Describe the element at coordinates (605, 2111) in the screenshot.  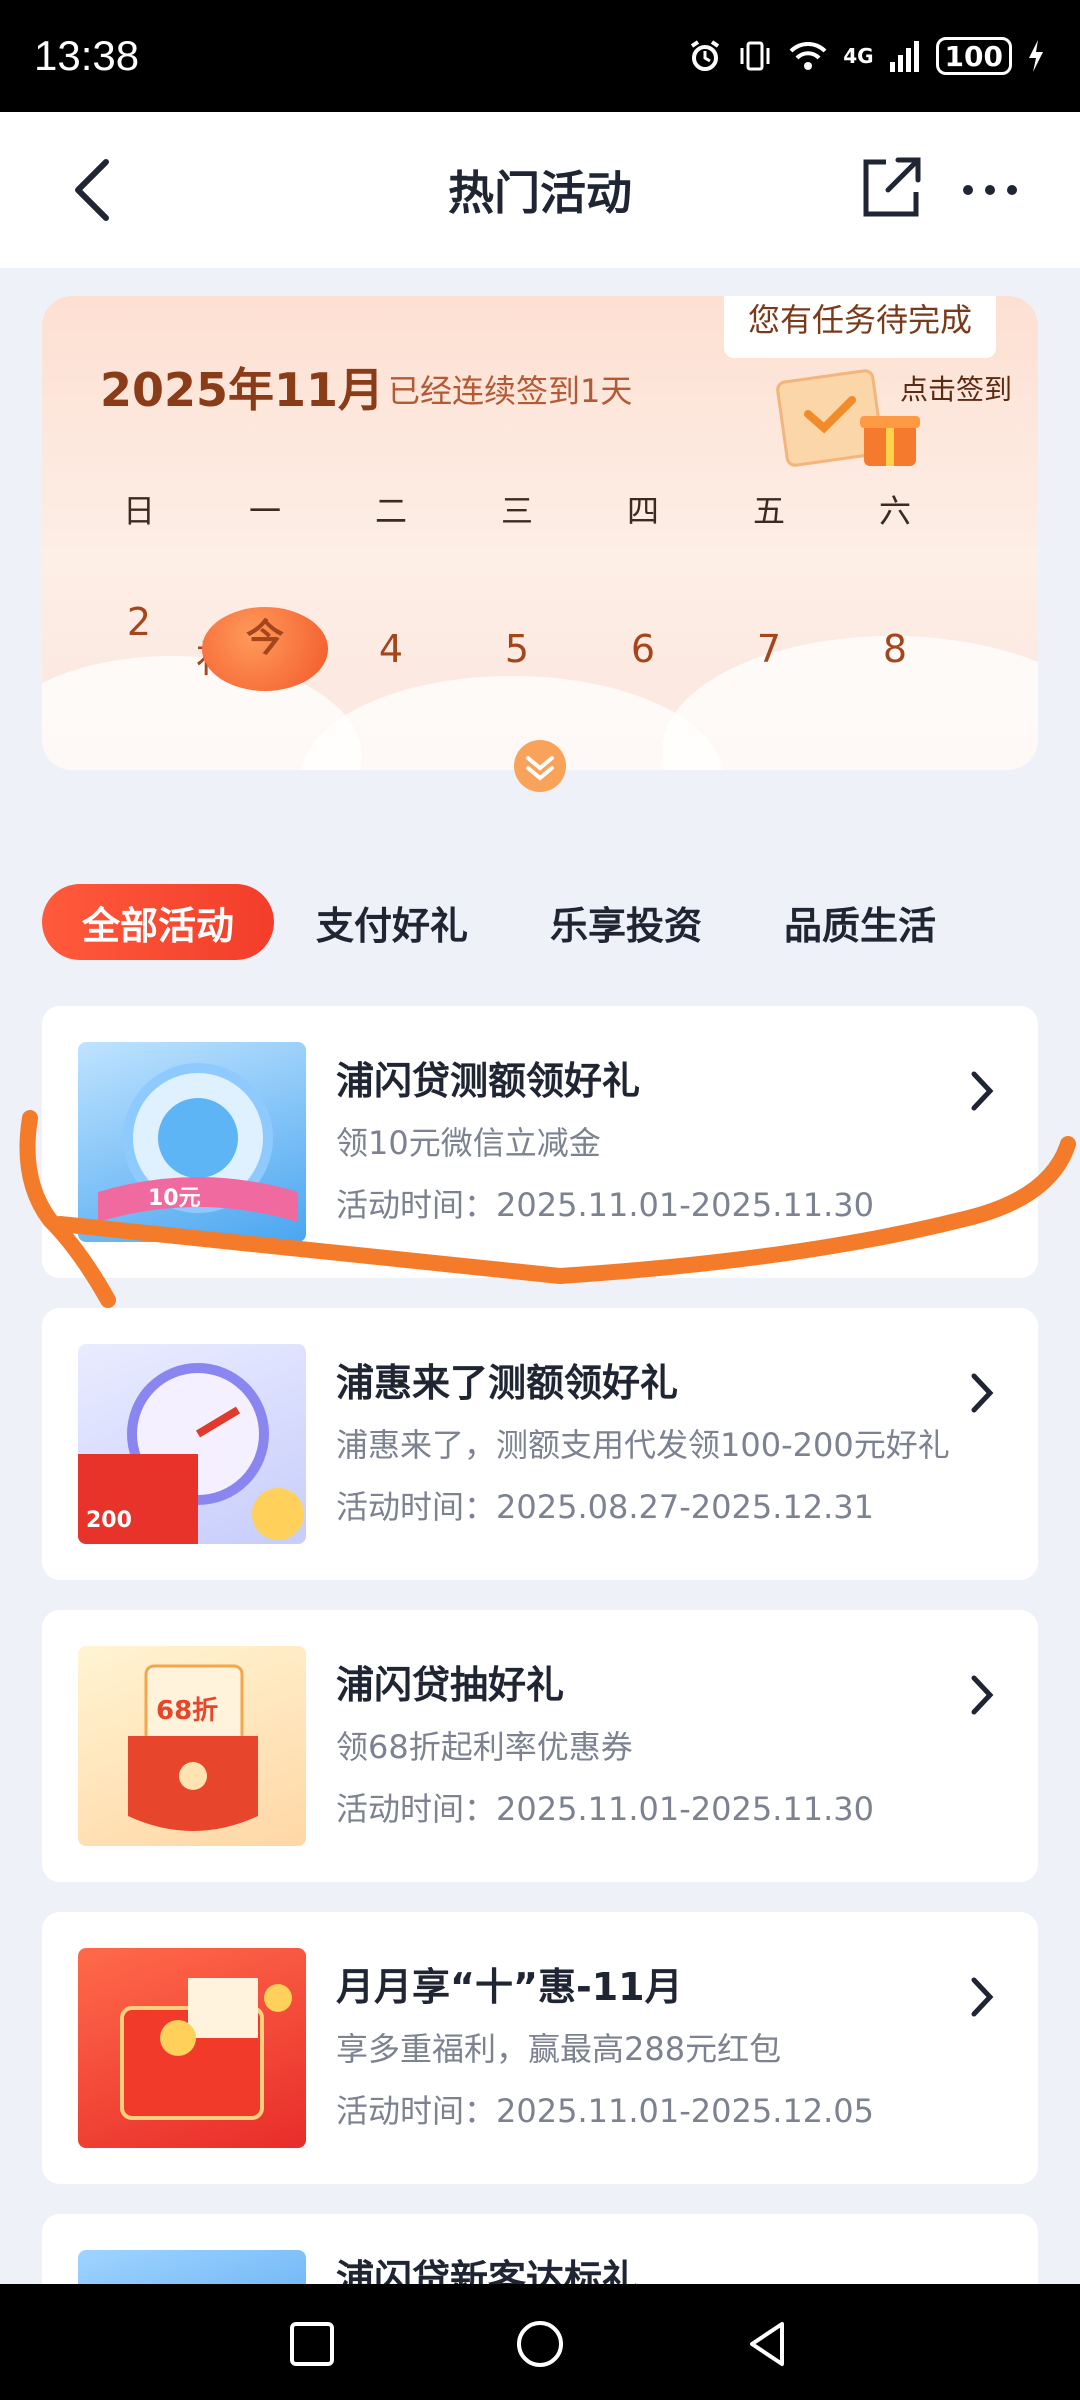
I see `activity-time: 活动时间：2025.11.01-2025.12.05` at that location.